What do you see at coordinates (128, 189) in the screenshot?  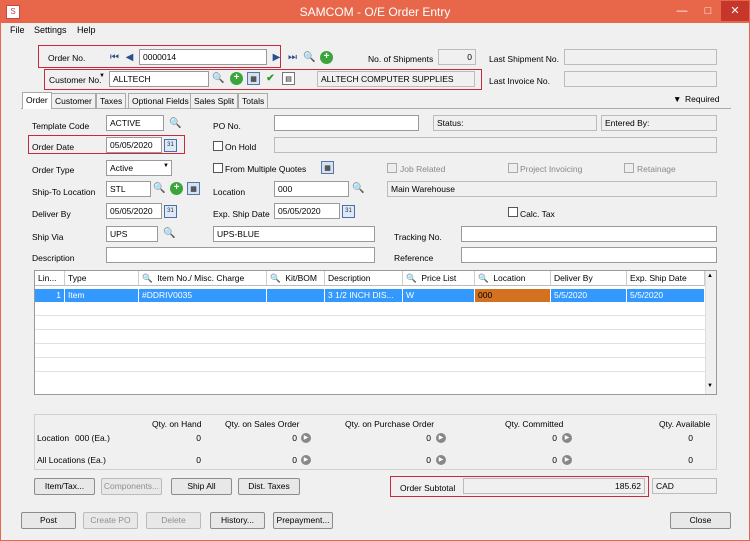 I see `ship-to-field: STL` at bounding box center [128, 189].